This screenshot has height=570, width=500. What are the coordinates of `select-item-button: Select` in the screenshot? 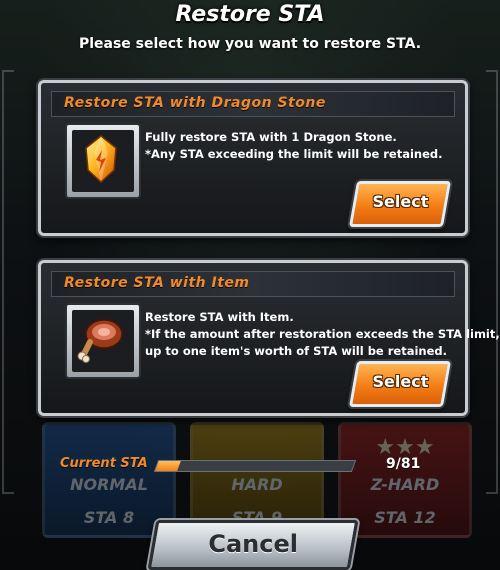 It's located at (400, 384).